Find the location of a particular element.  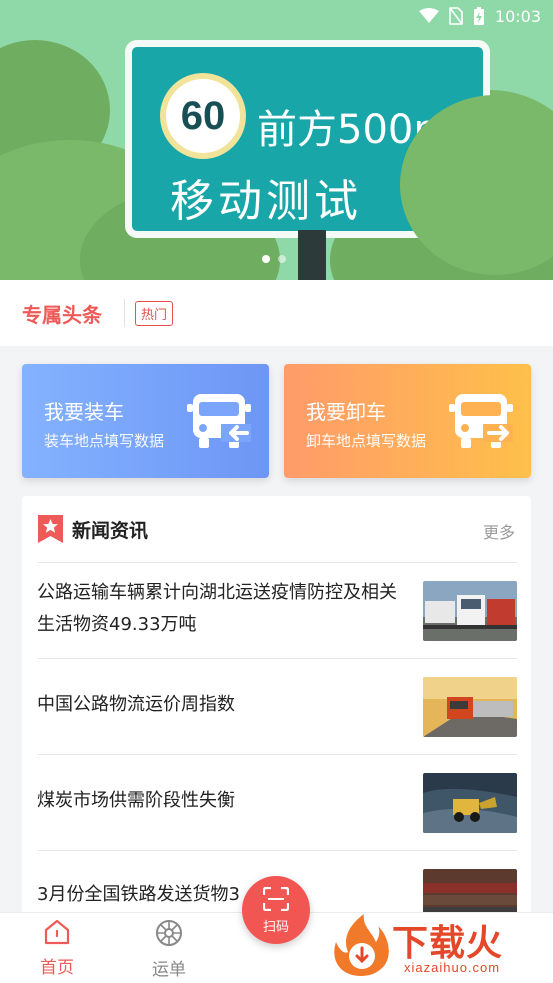

unload-card-title: 我要卸车 is located at coordinates (346, 412).